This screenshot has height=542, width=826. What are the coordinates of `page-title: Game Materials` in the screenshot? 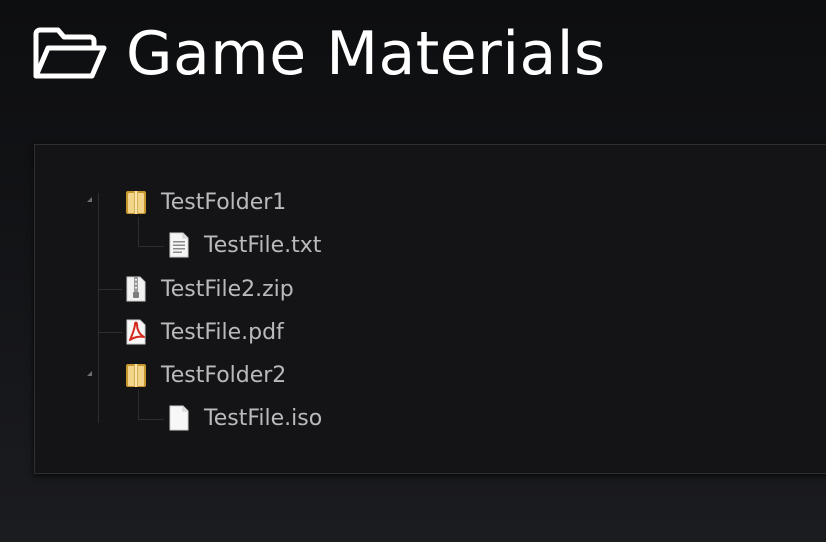 It's located at (366, 54).